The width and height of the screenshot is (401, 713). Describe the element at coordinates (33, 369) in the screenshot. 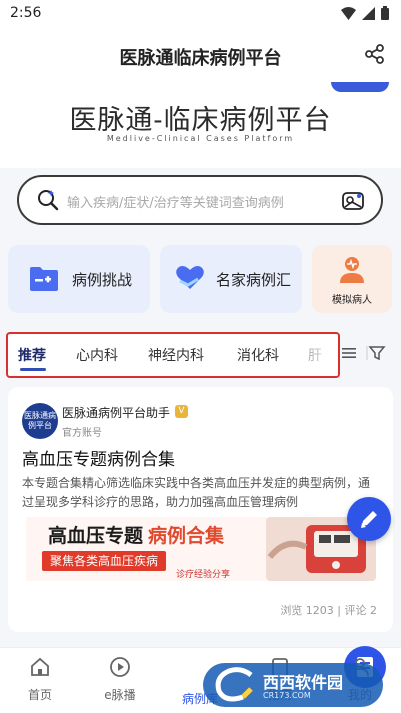

I see `active-tab-underline` at that location.